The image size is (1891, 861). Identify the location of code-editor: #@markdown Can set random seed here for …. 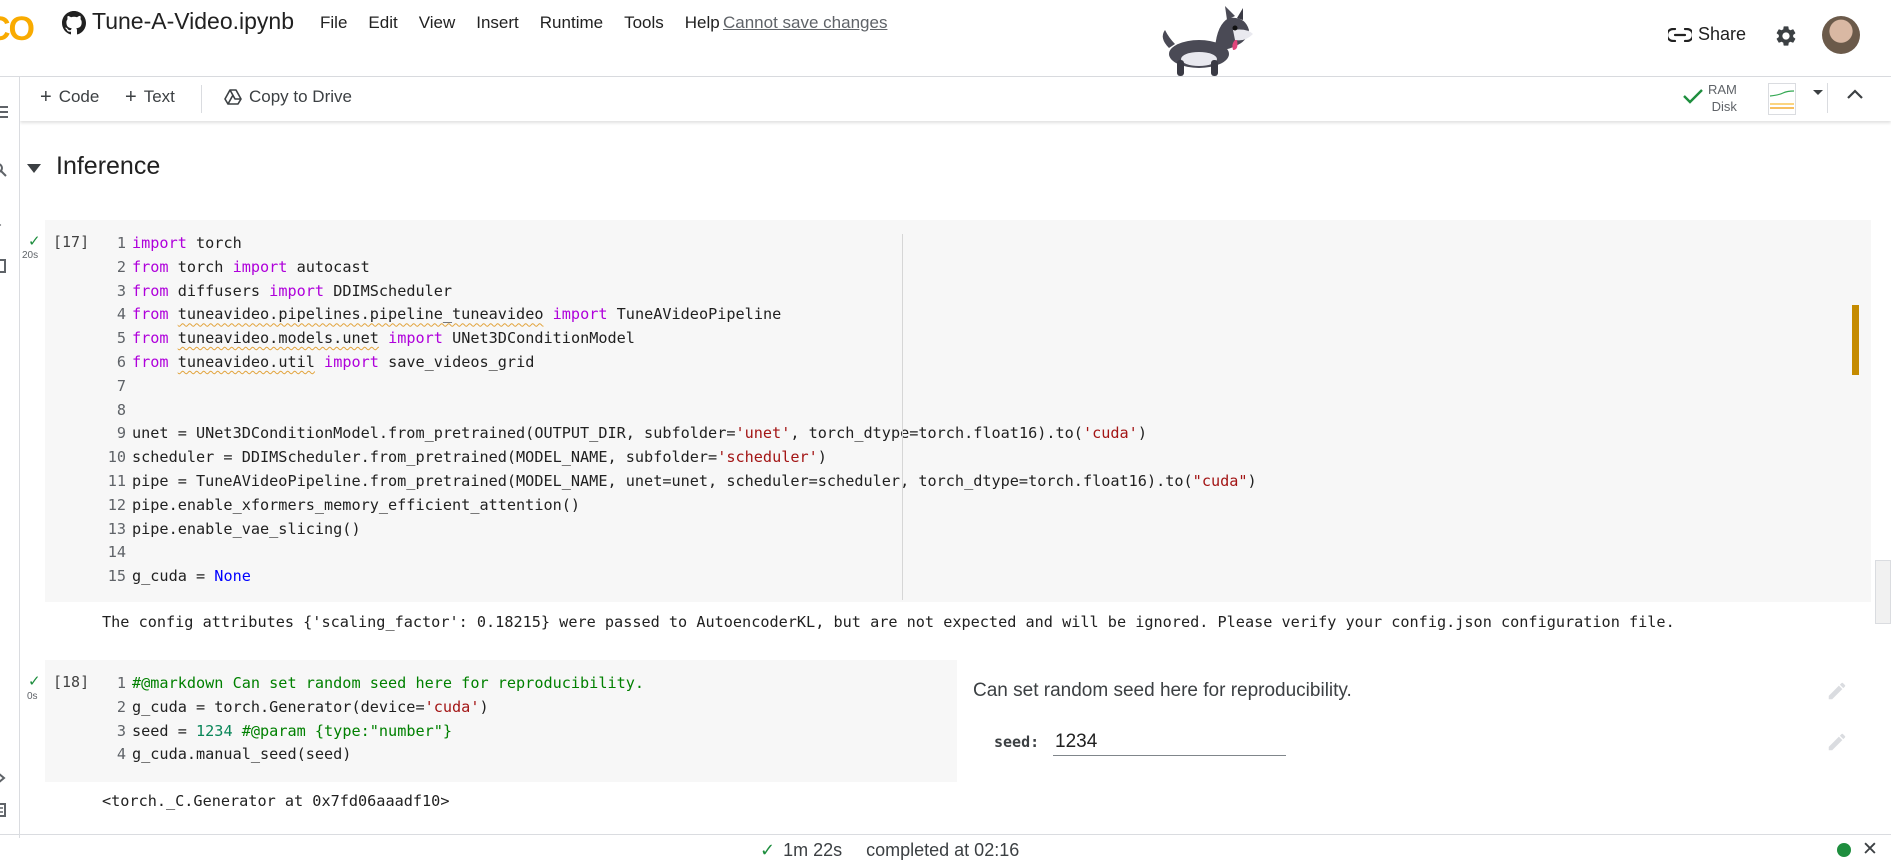
(388, 719).